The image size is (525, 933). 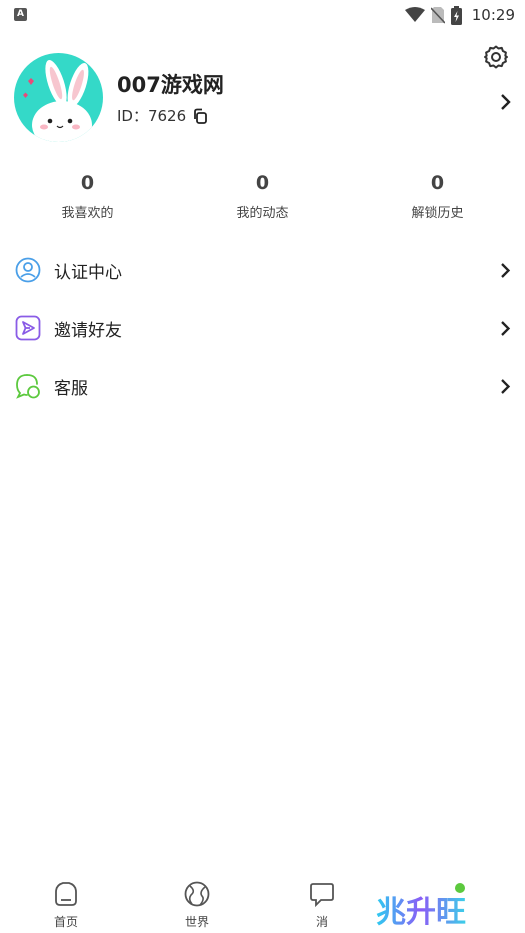 I want to click on tab-messages: 消, so click(x=322, y=905).